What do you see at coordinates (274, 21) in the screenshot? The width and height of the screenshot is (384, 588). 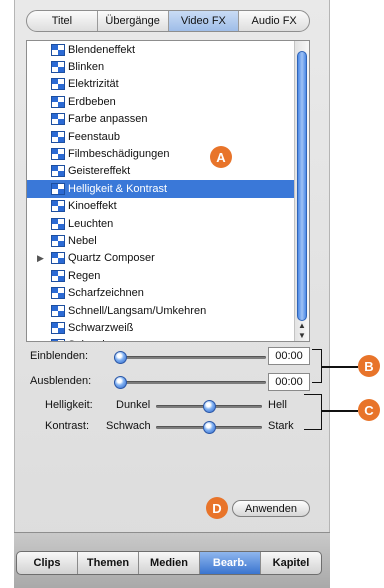 I see `tab-audio-fx: Audio FX` at bounding box center [274, 21].